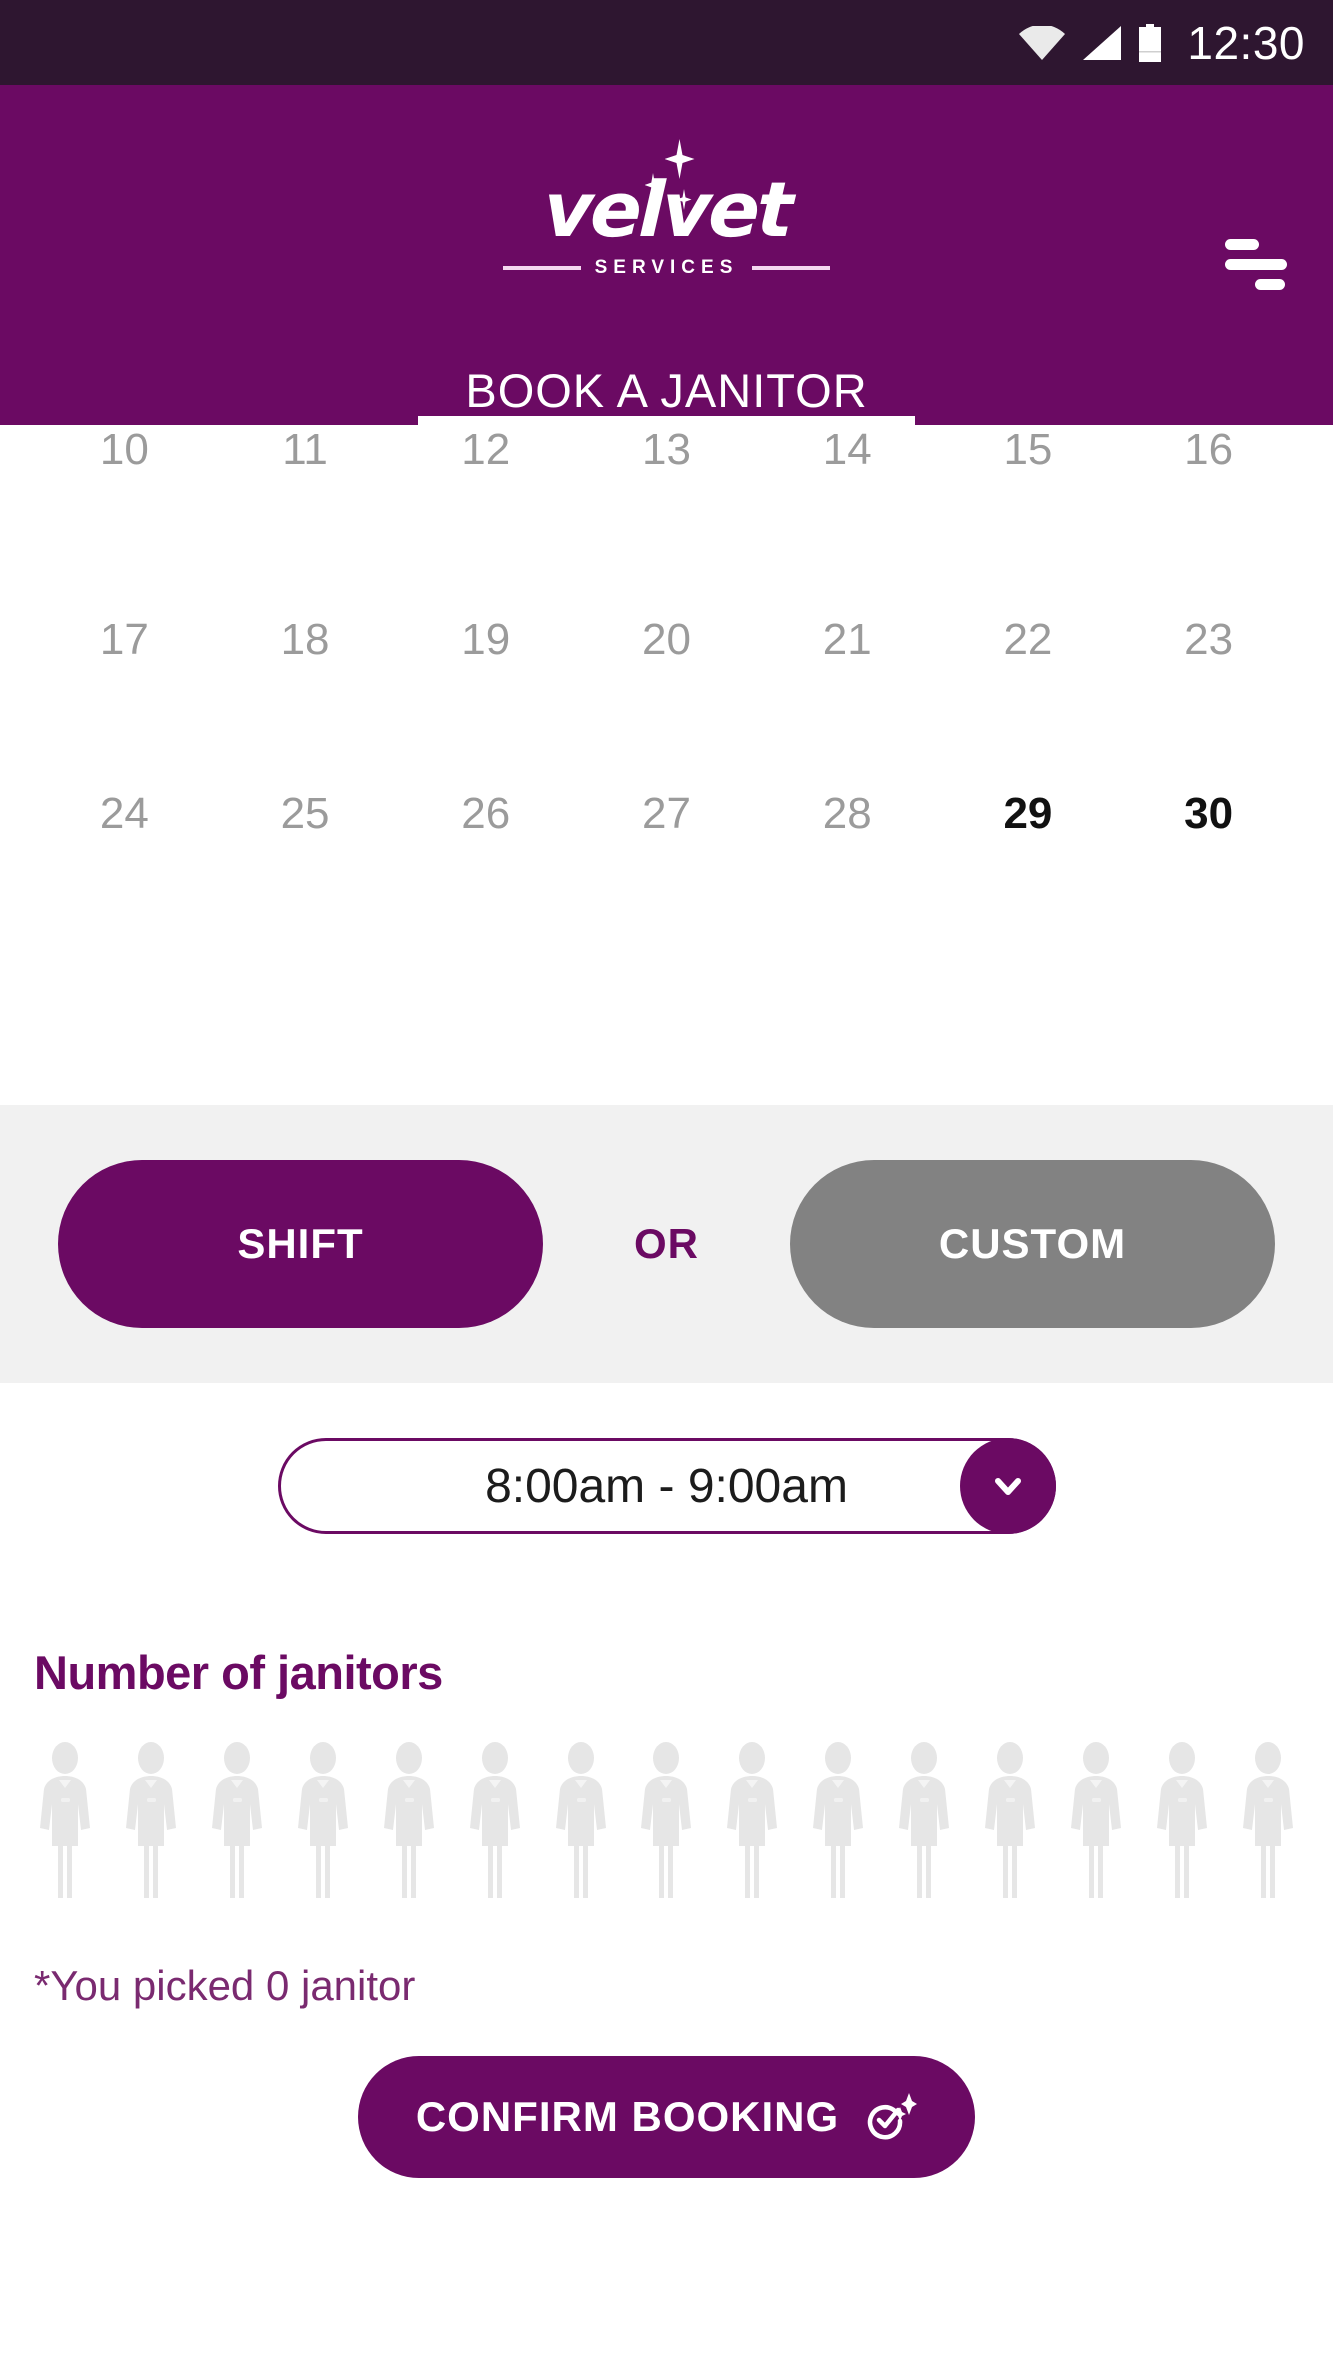 This screenshot has height=2371, width=1333. What do you see at coordinates (124, 639) in the screenshot?
I see `calendar-day-17: 17` at bounding box center [124, 639].